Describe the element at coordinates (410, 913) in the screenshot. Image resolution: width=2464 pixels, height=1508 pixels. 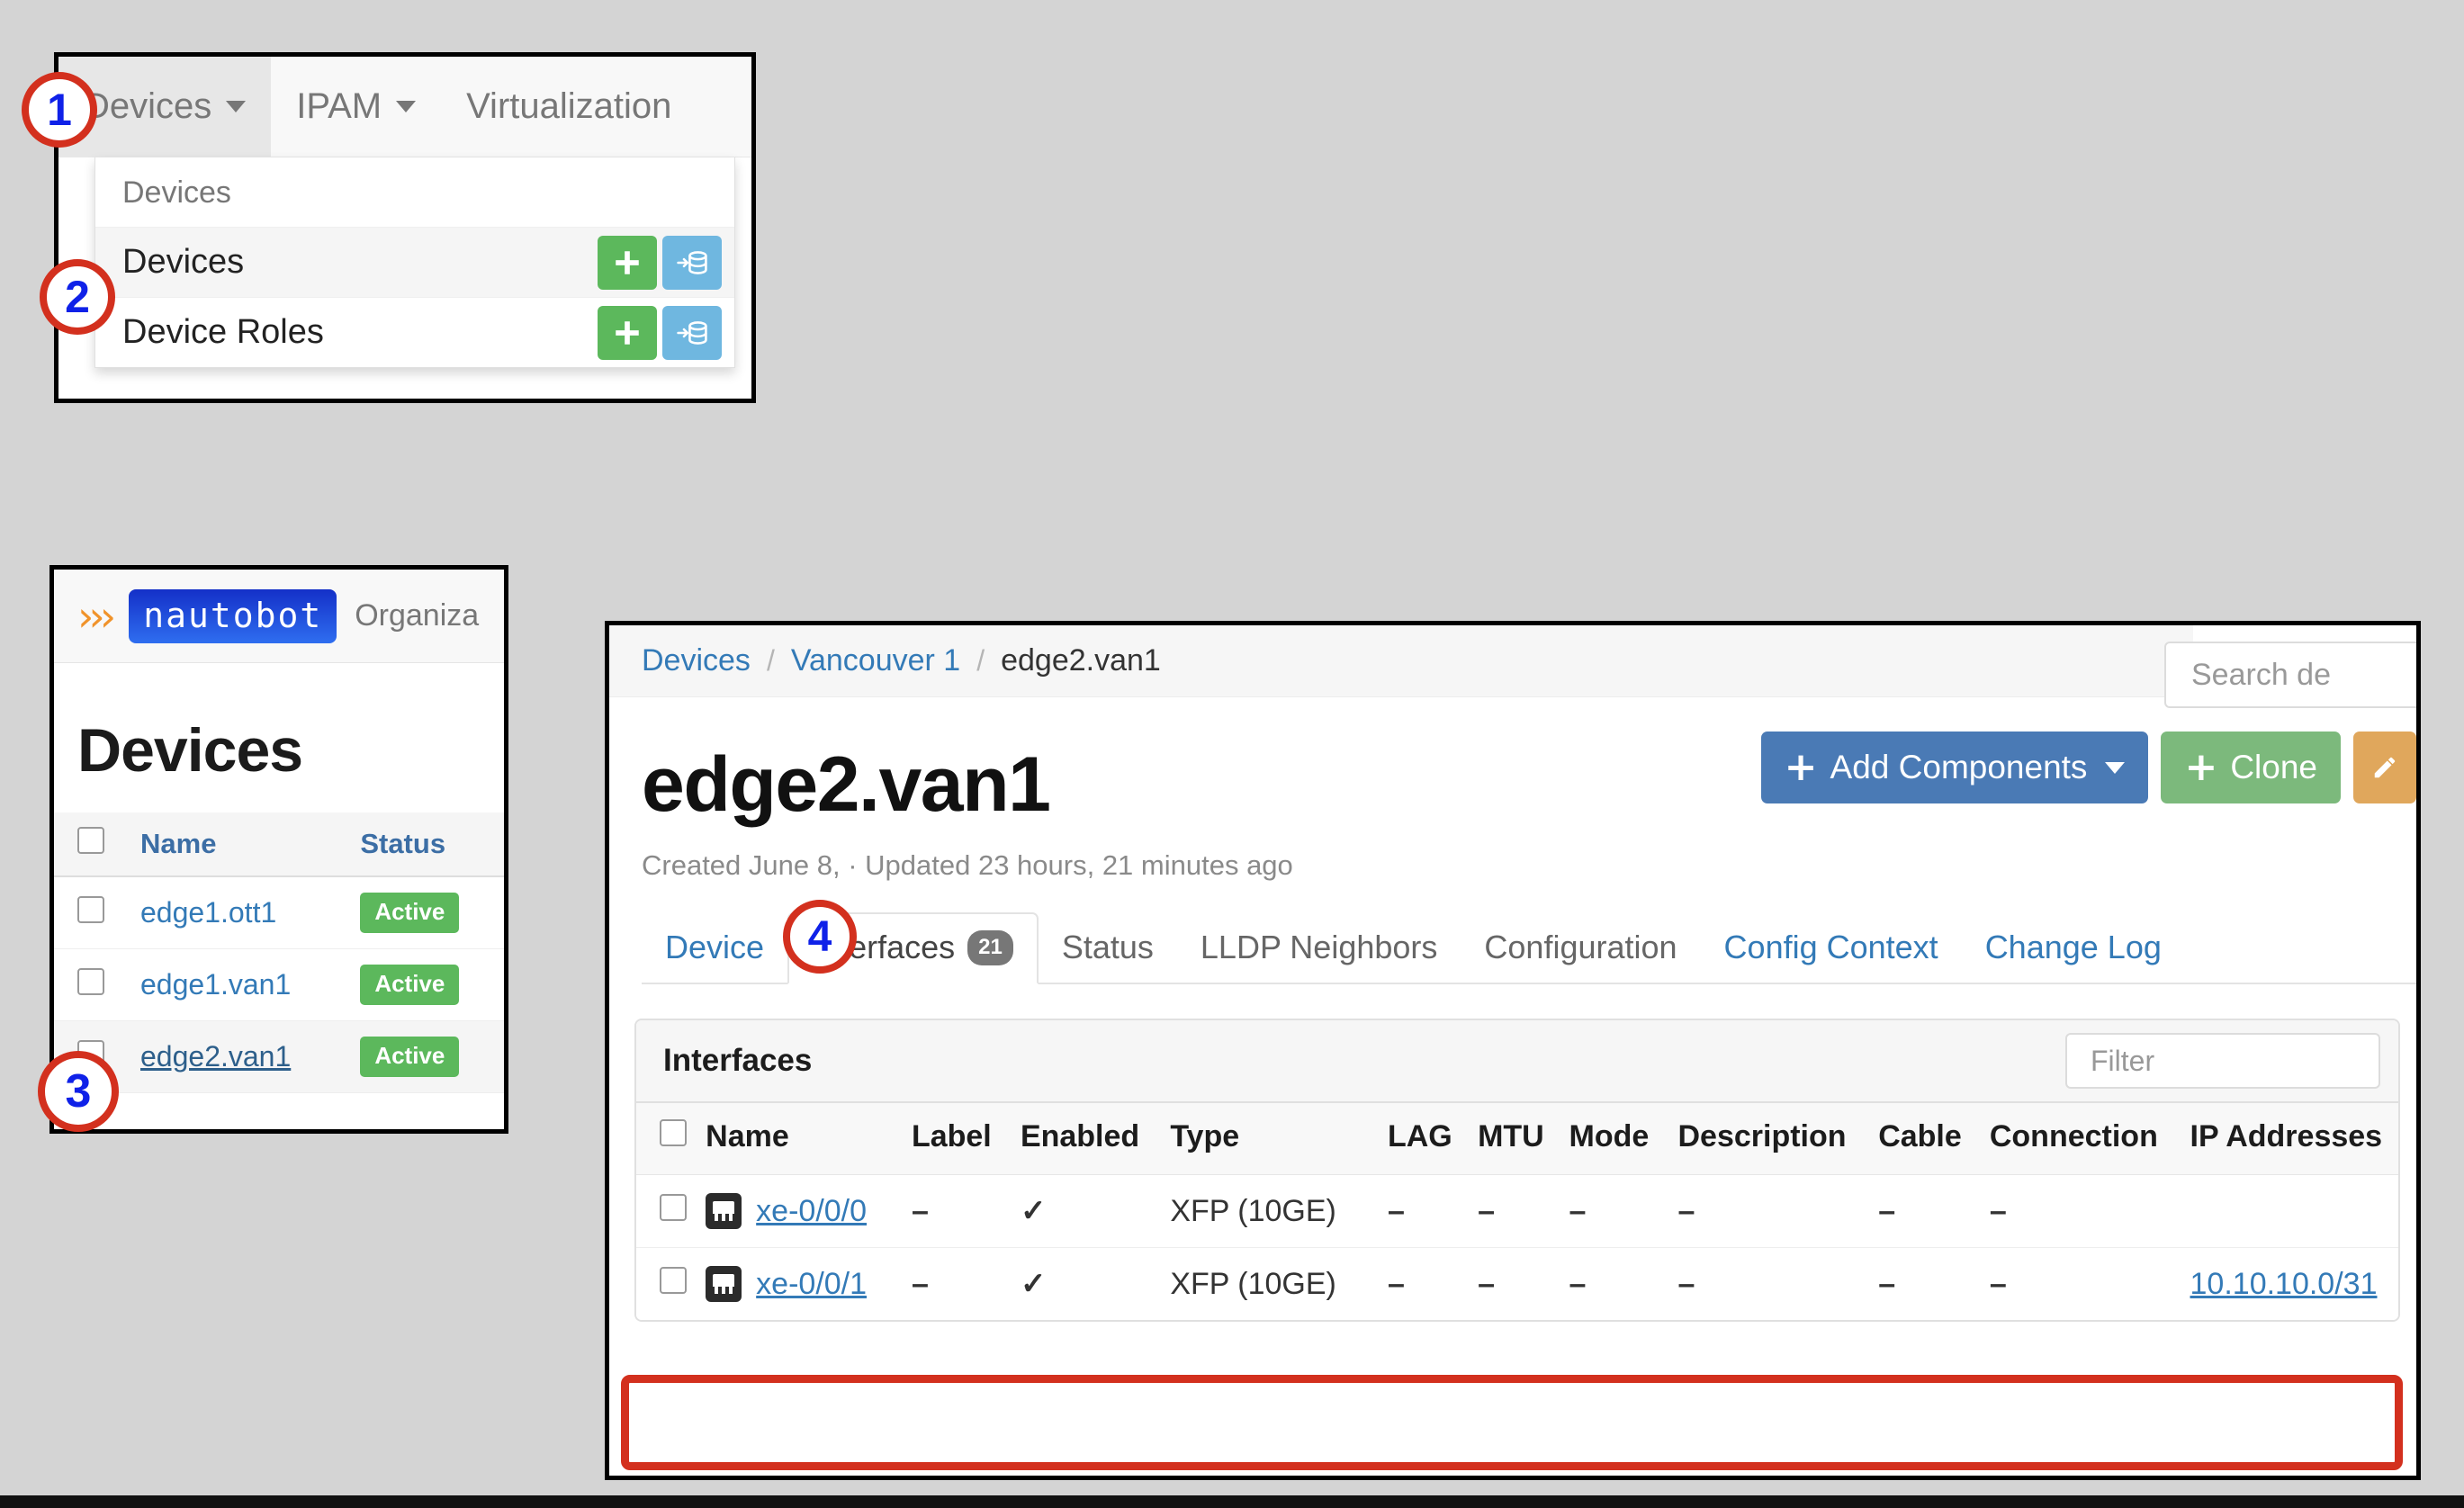
I see `status-badge: Active` at that location.